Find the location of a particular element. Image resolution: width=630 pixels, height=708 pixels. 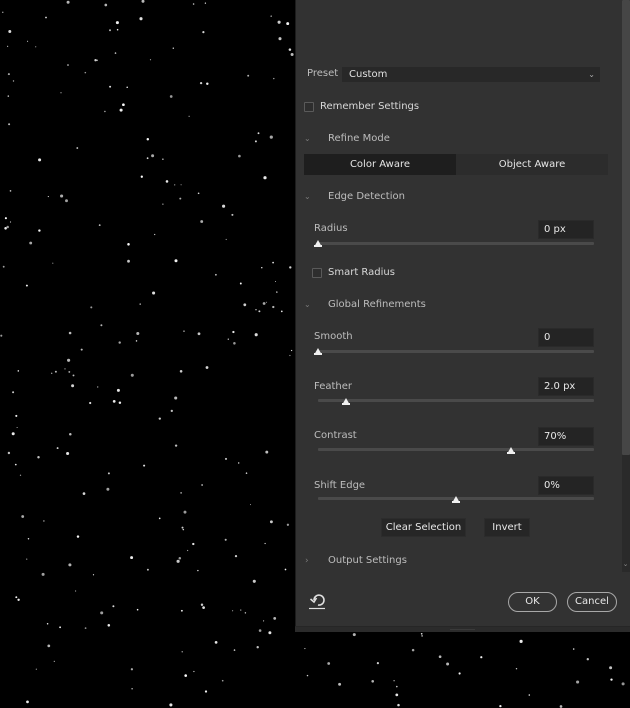

feather-slider-thumb is located at coordinates (345, 401).